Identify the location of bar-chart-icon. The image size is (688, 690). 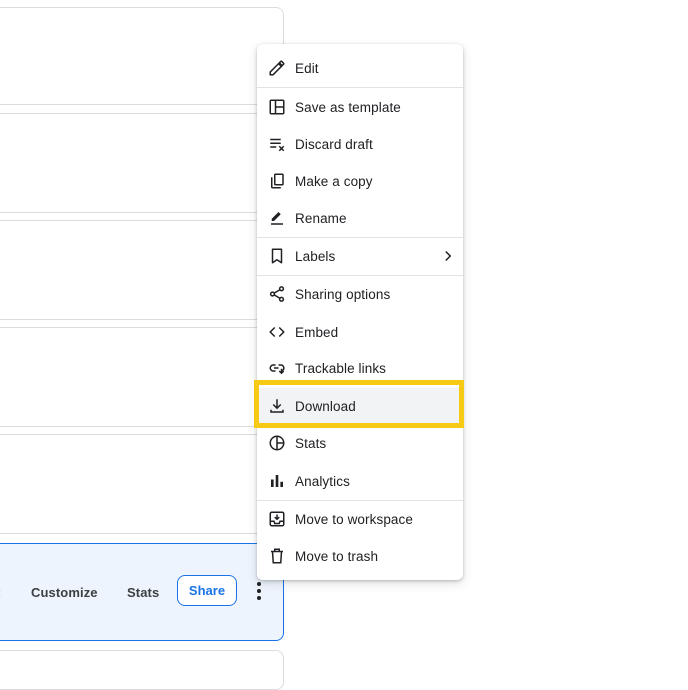
(277, 481).